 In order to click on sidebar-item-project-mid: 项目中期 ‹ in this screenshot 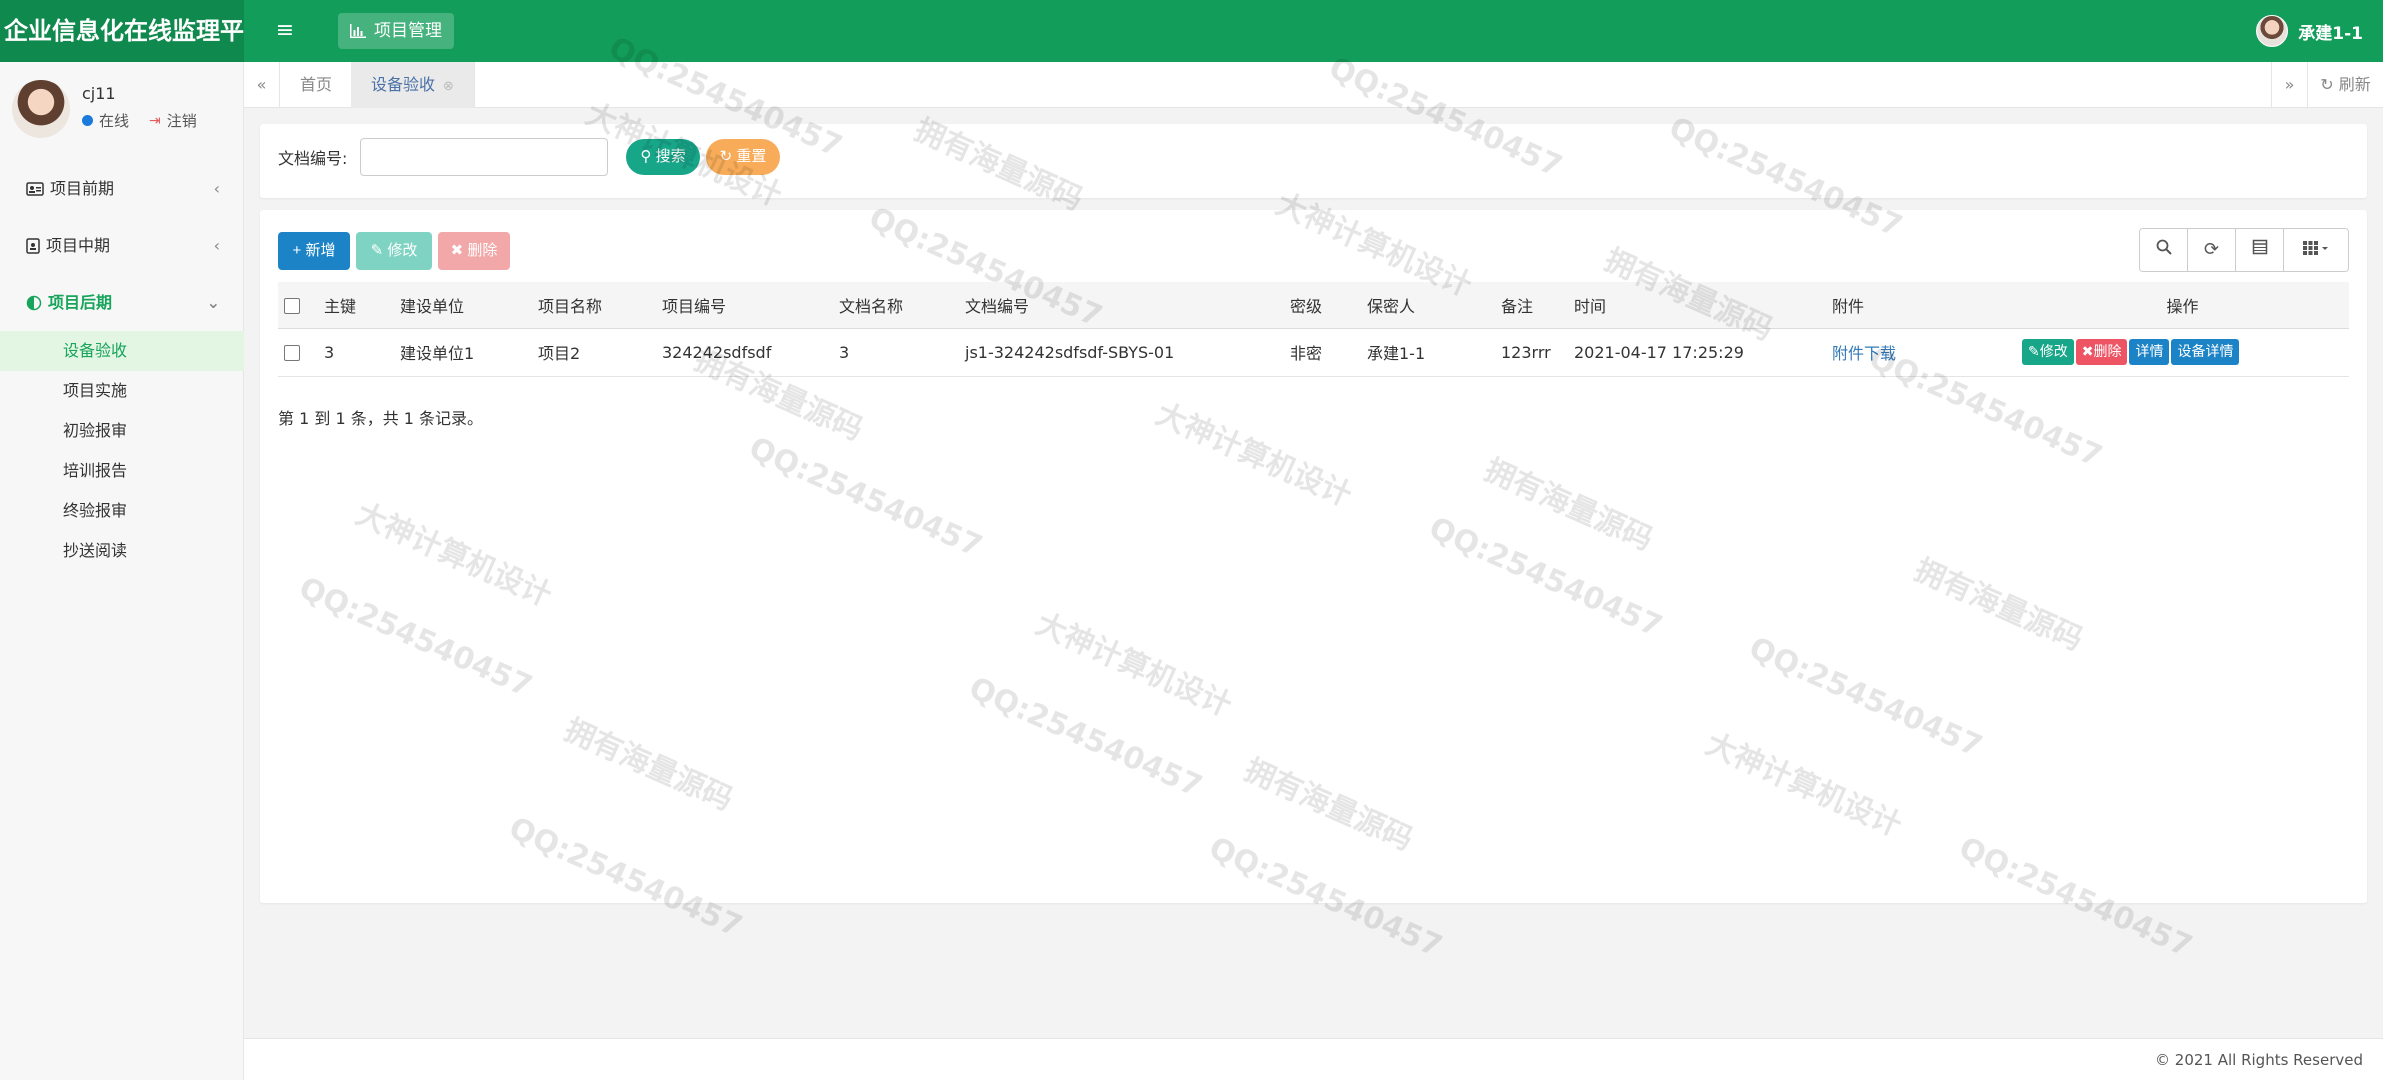, I will do `click(122, 245)`.